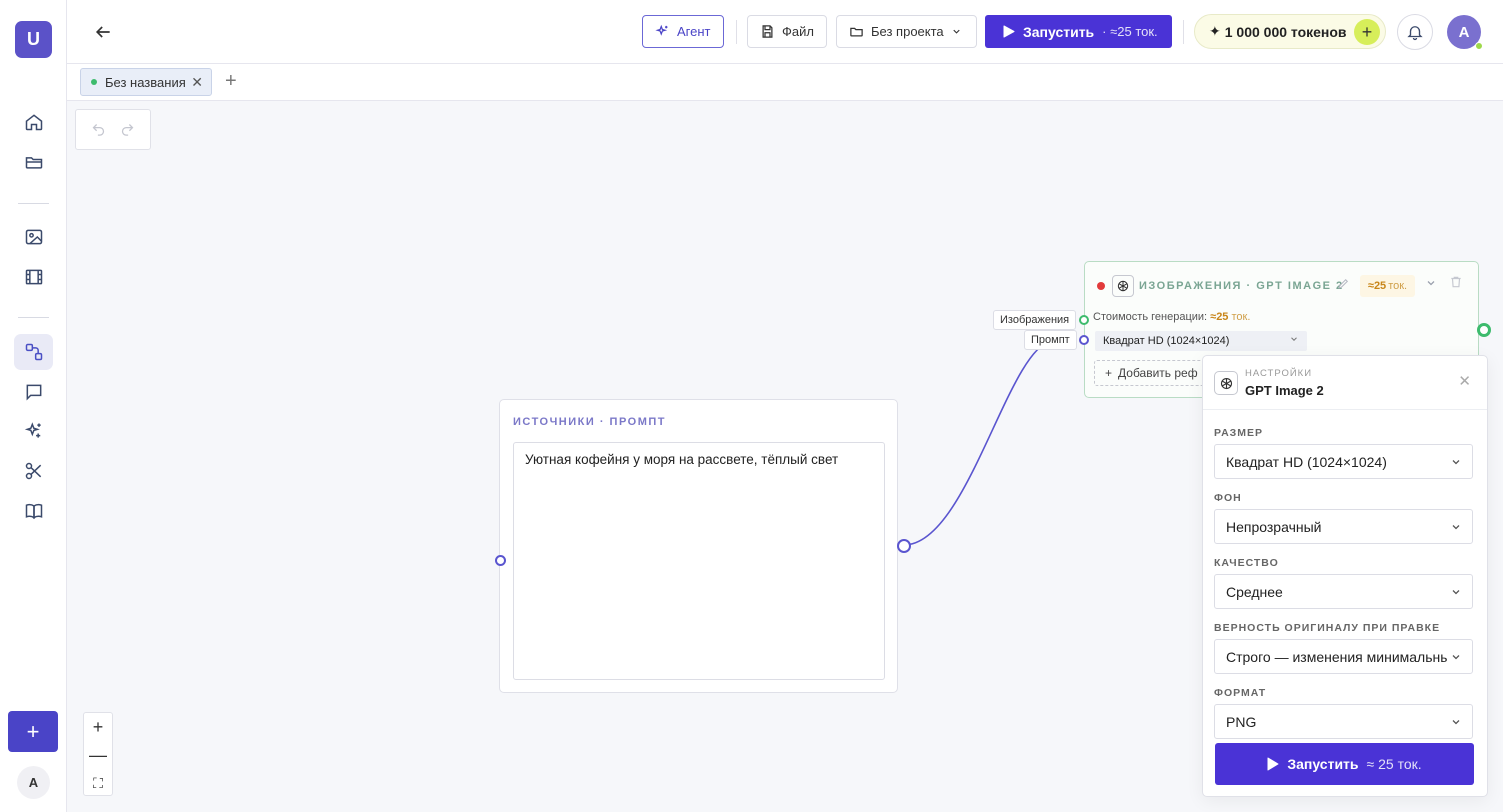 This screenshot has height=812, width=1503. I want to click on fidelity-value: Строго — изменения минимальны, so click(1338, 656).